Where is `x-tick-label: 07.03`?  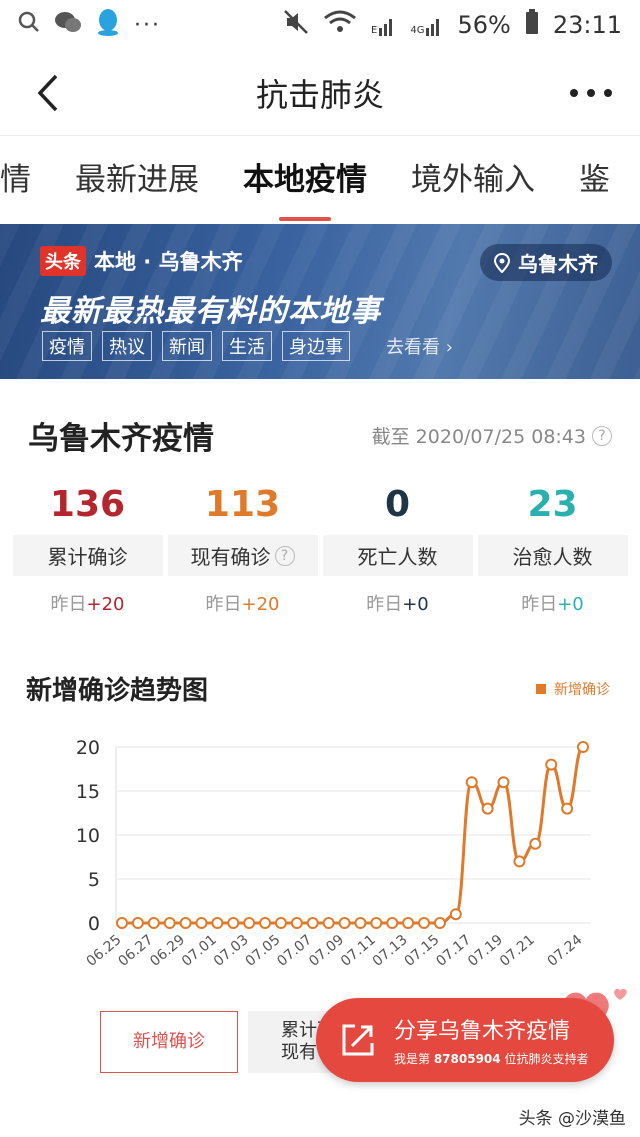
x-tick-label: 07.03 is located at coordinates (231, 951).